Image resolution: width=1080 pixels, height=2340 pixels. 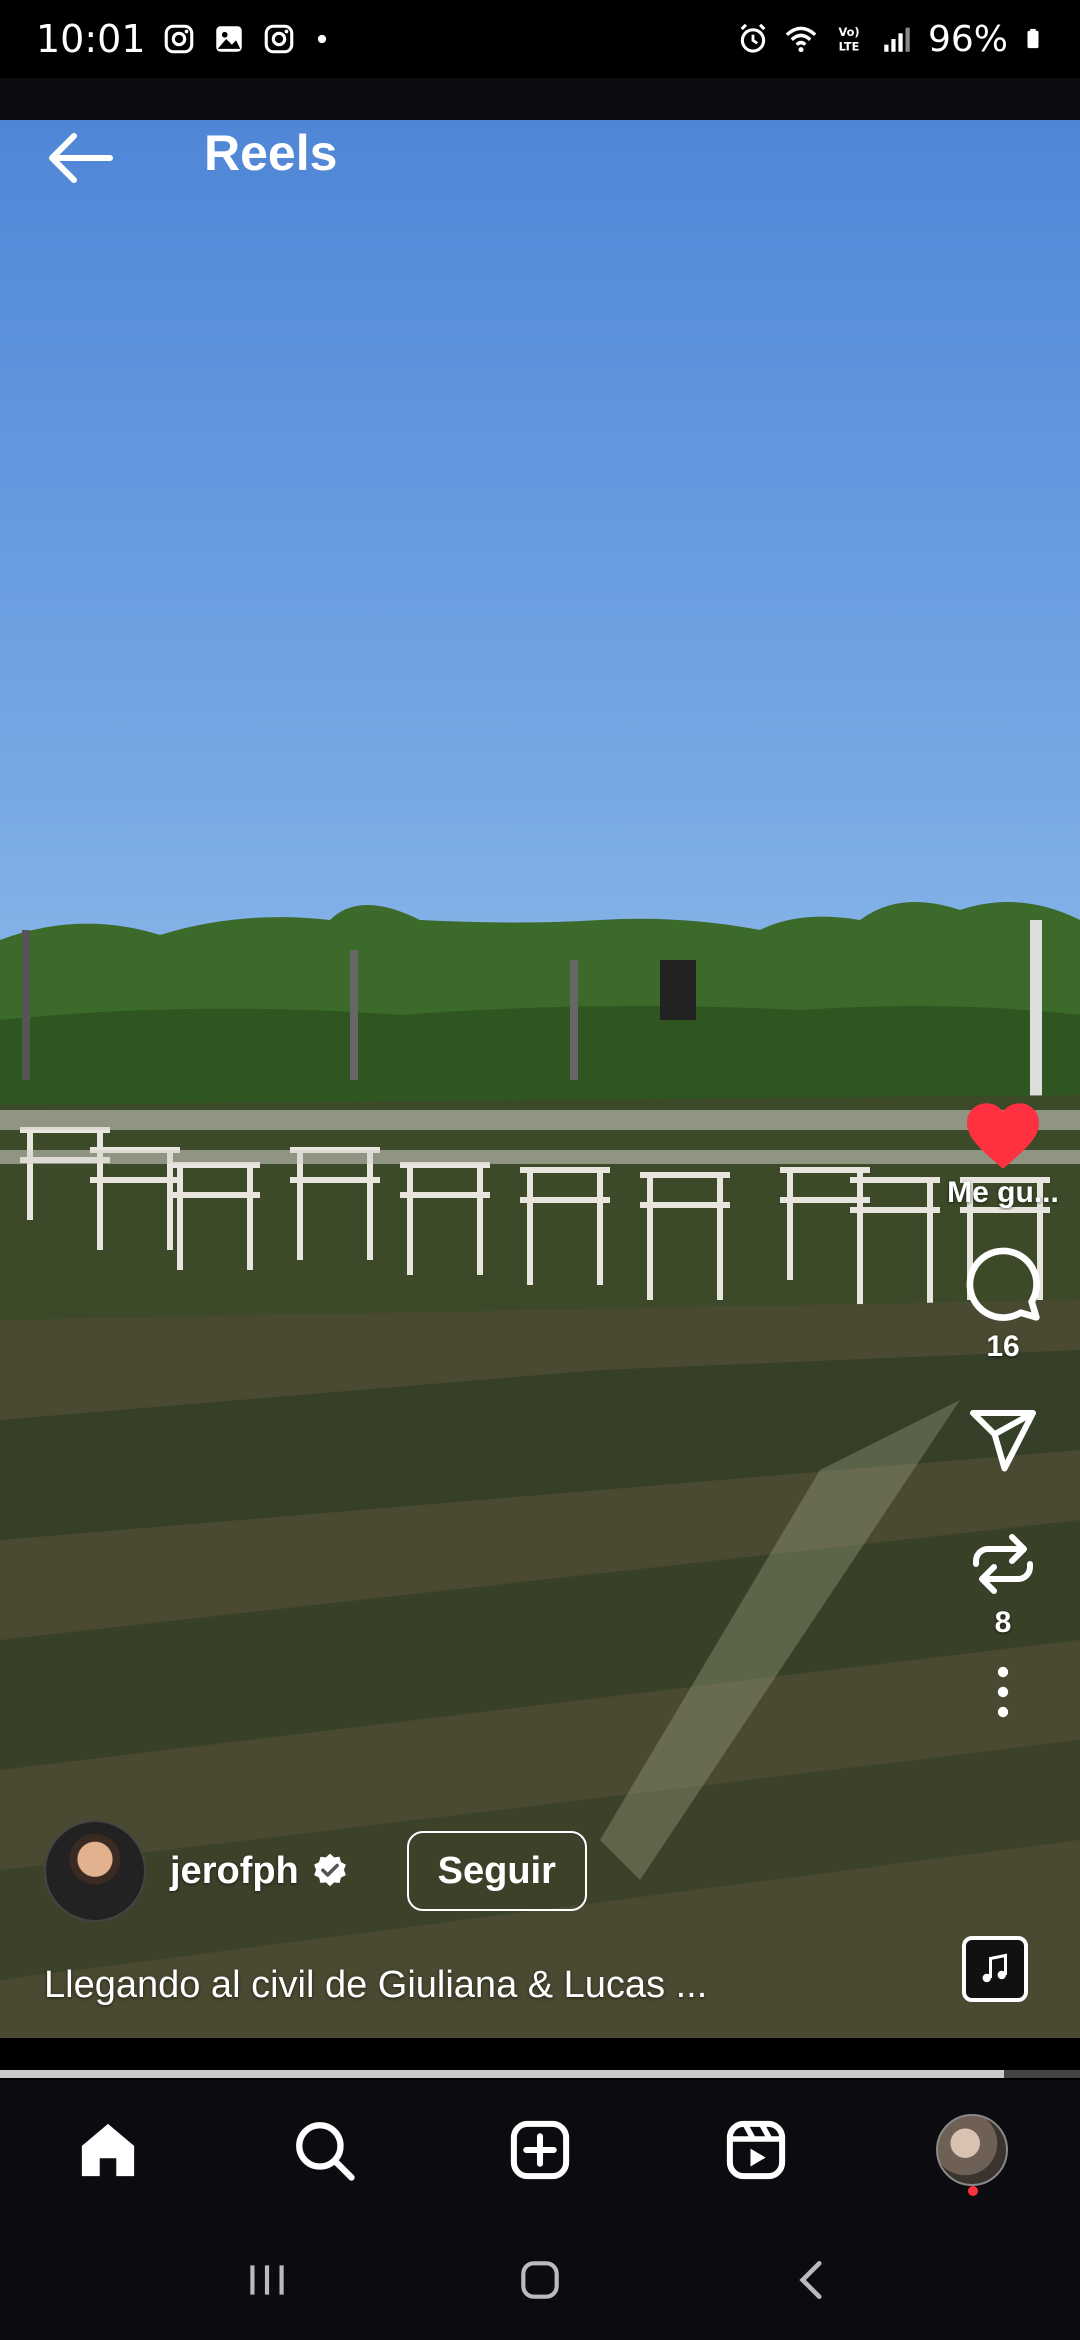 I want to click on svg-text: Vo), so click(x=848, y=32).